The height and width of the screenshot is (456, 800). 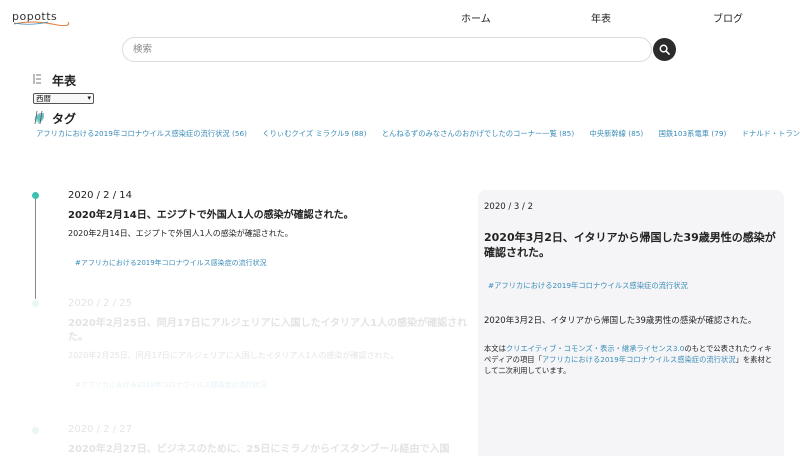 I want to click on entry-title: 2020年2月14日、エジプトで外国人1人の感染が確認された。, so click(x=211, y=215).